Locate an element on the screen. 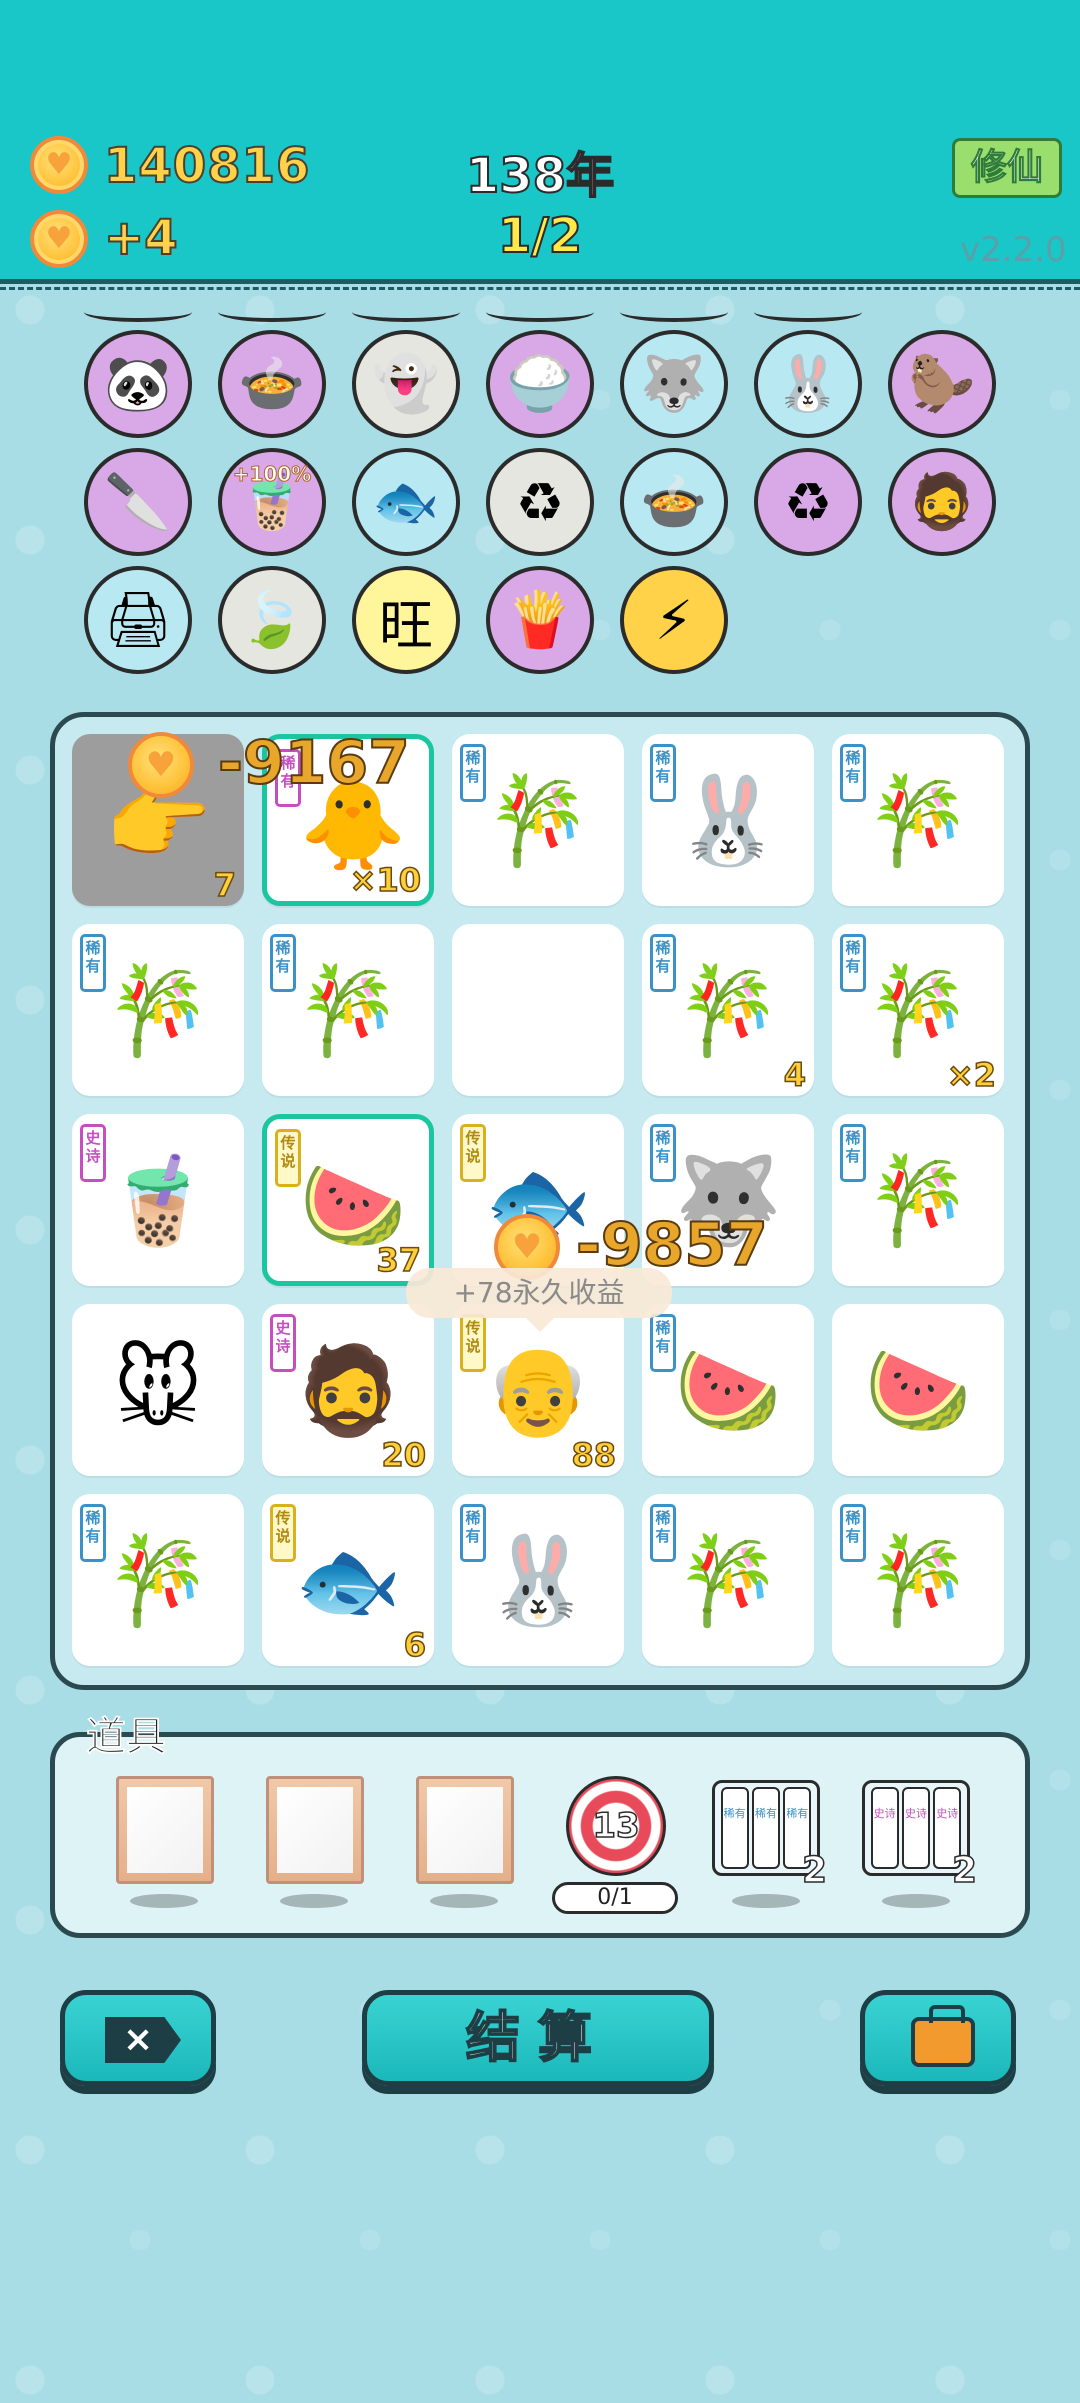  rare-card: 稀有 is located at coordinates (765, 1828).